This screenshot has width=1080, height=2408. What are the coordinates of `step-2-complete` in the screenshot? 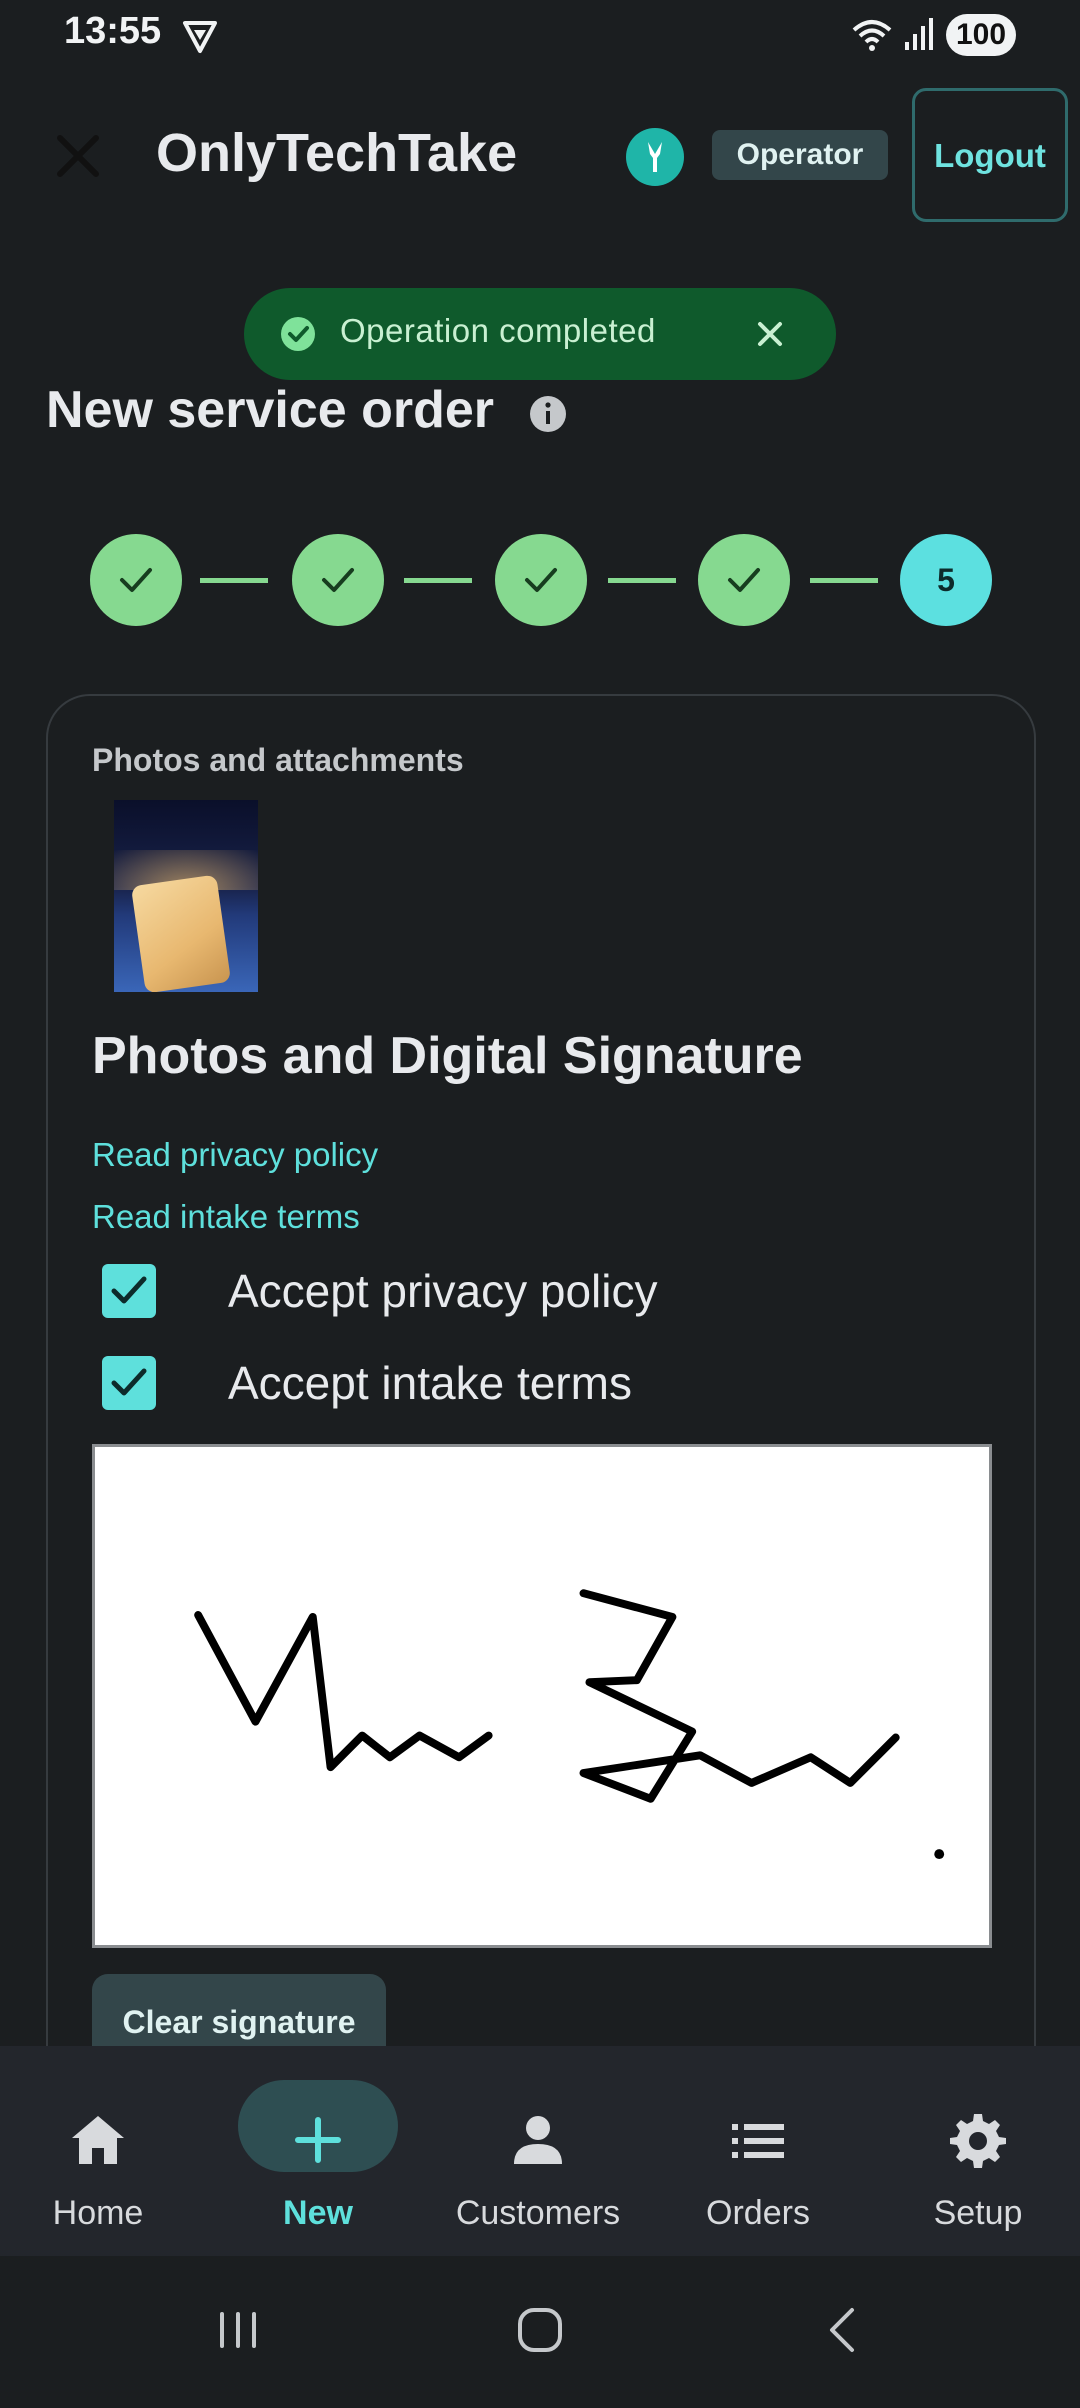 It's located at (338, 580).